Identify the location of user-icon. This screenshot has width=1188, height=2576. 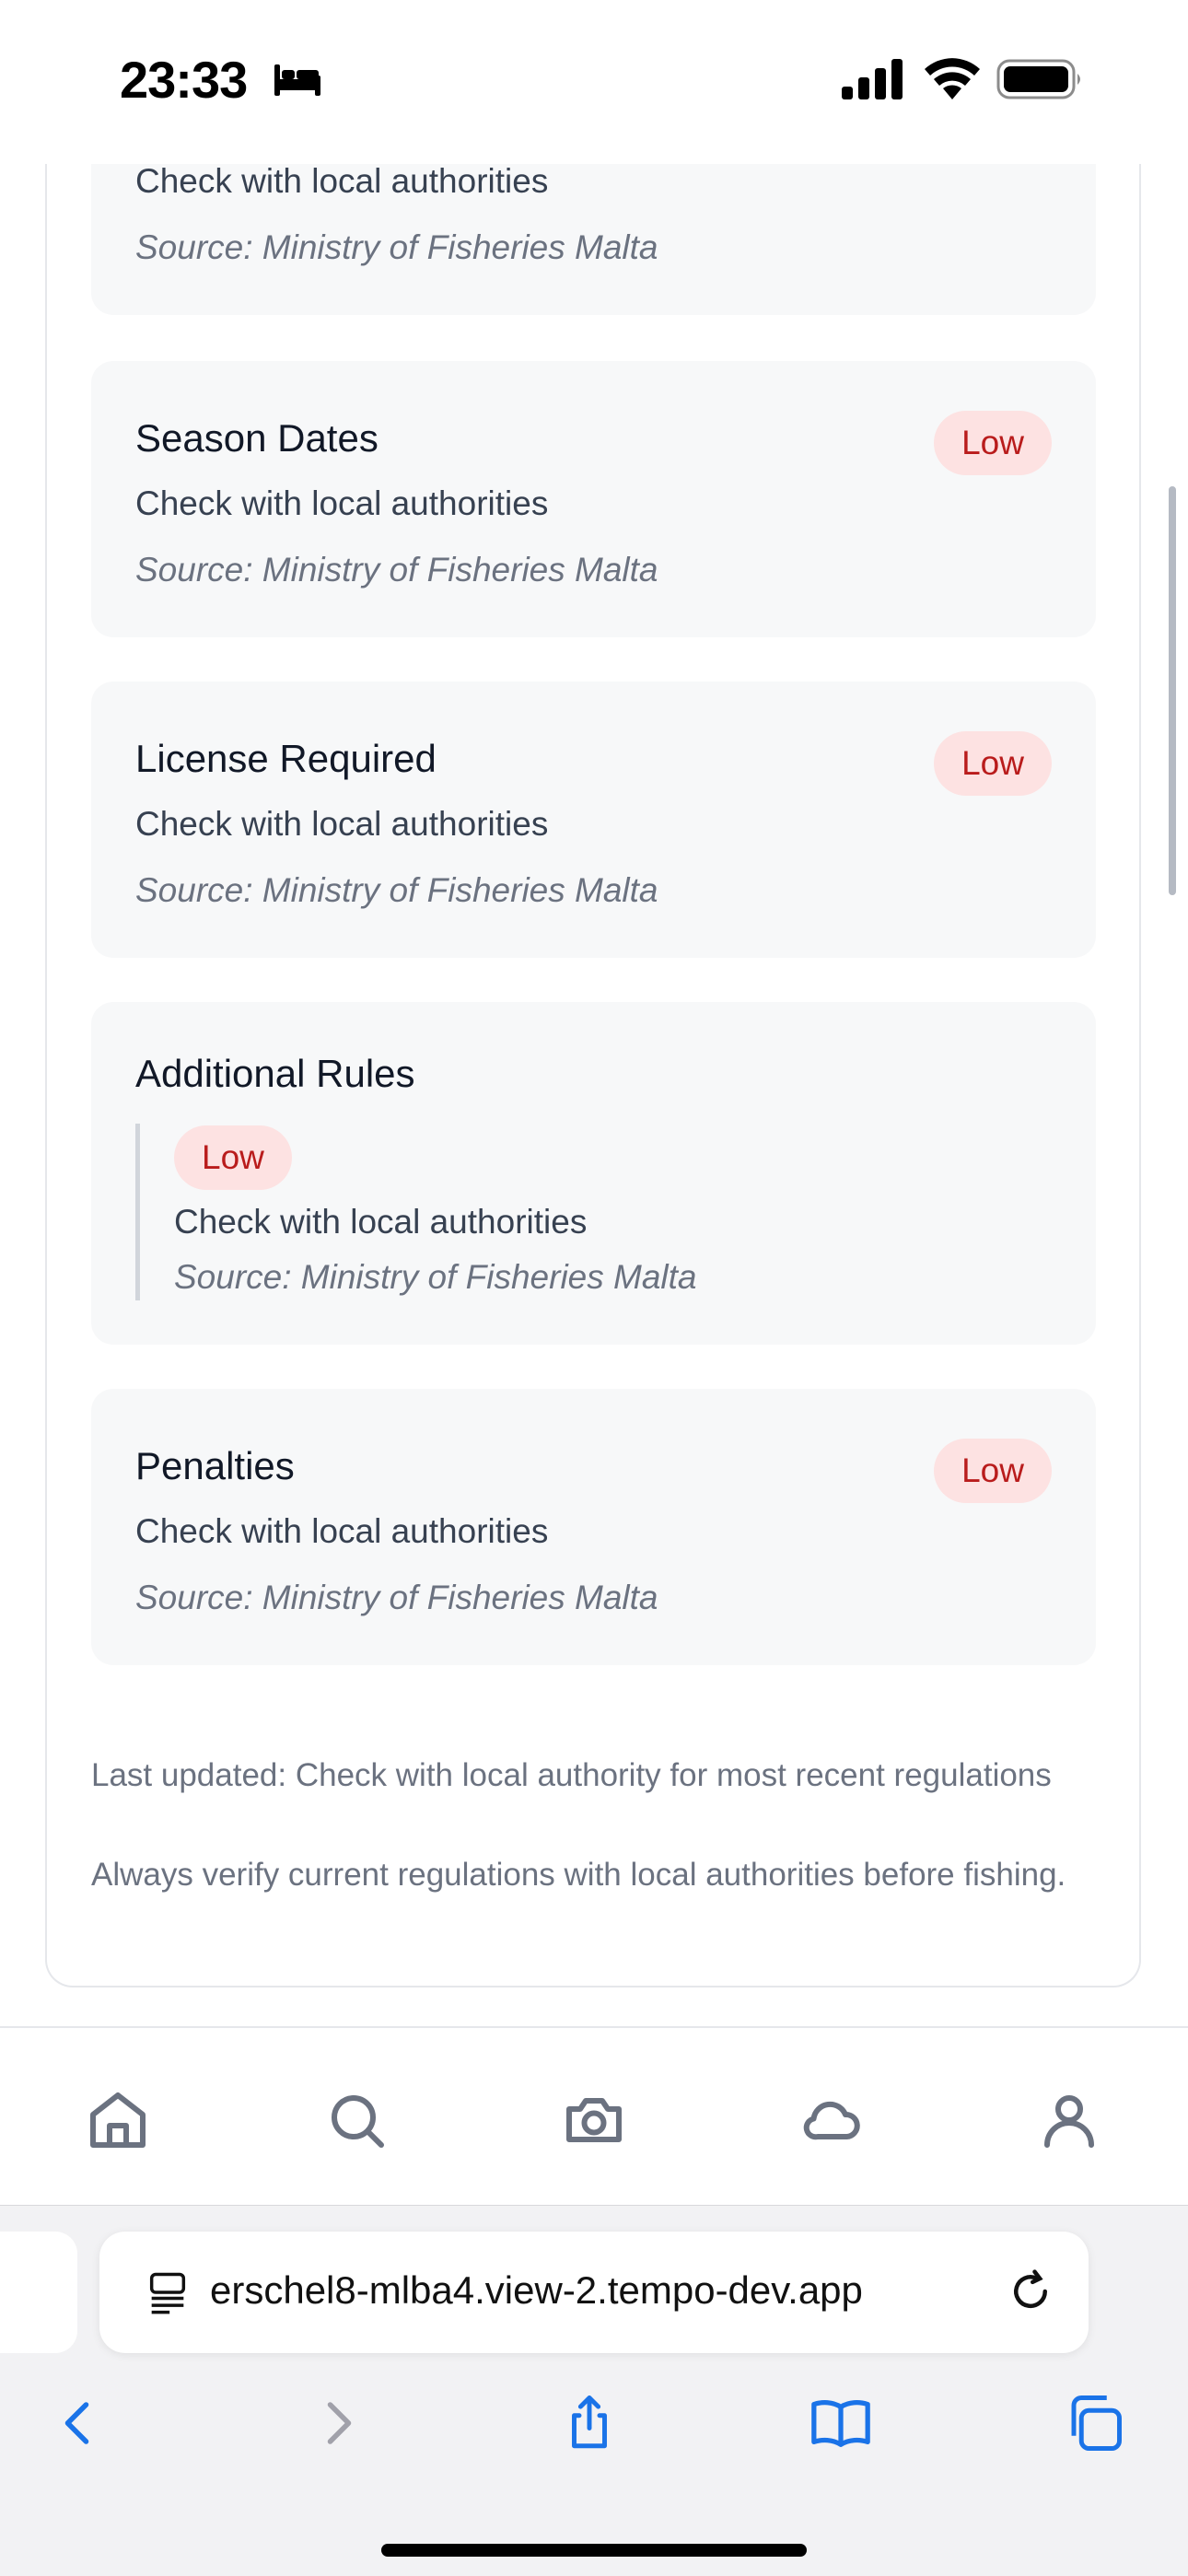
(1069, 2121).